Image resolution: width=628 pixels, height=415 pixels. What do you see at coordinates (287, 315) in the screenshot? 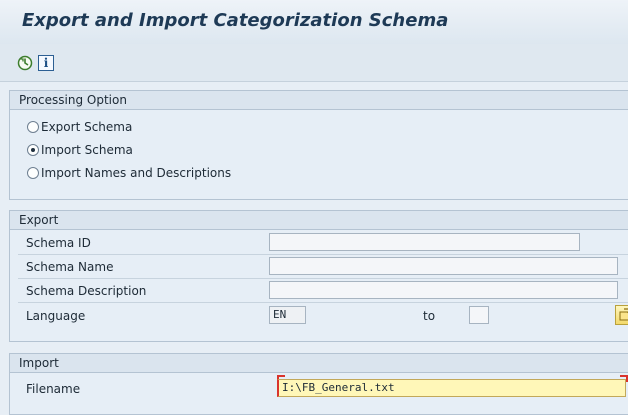
I see `language-from-input: EN` at bounding box center [287, 315].